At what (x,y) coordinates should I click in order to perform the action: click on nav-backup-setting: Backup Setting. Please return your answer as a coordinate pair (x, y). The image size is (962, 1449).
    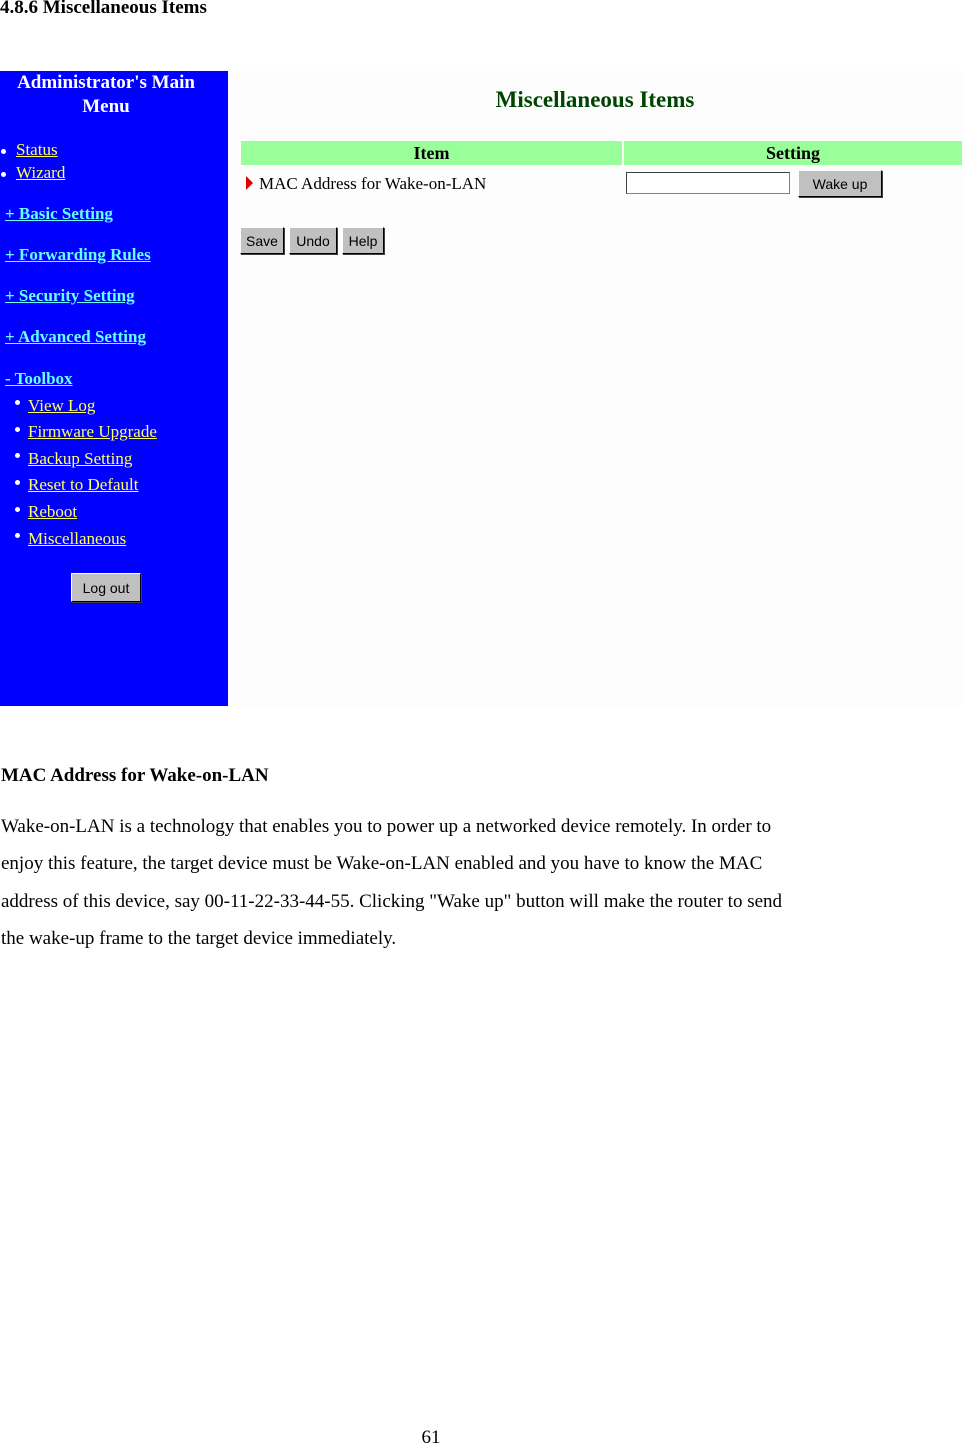
    Looking at the image, I should click on (80, 459).